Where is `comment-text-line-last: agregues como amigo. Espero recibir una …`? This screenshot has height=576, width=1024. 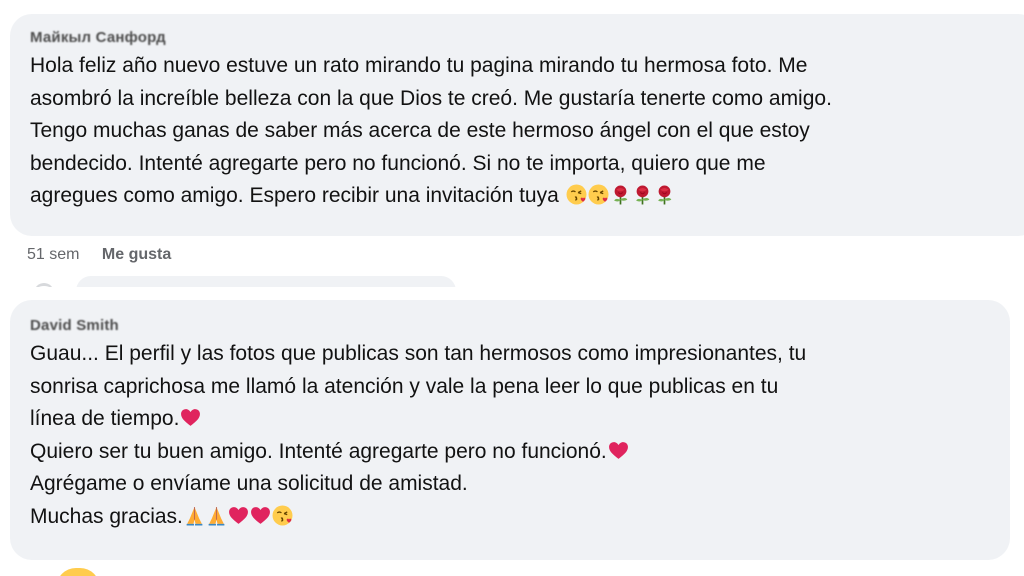
comment-text-line-last: agregues como amigo. Espero recibir una … is located at coordinates (527, 196).